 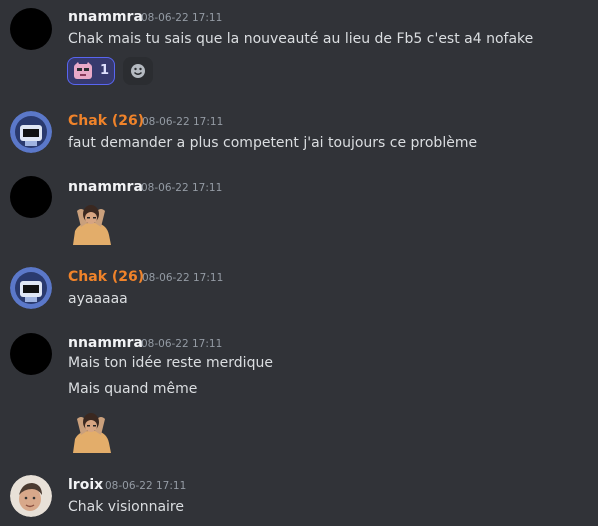 What do you see at coordinates (85, 485) in the screenshot?
I see `username: lroix` at bounding box center [85, 485].